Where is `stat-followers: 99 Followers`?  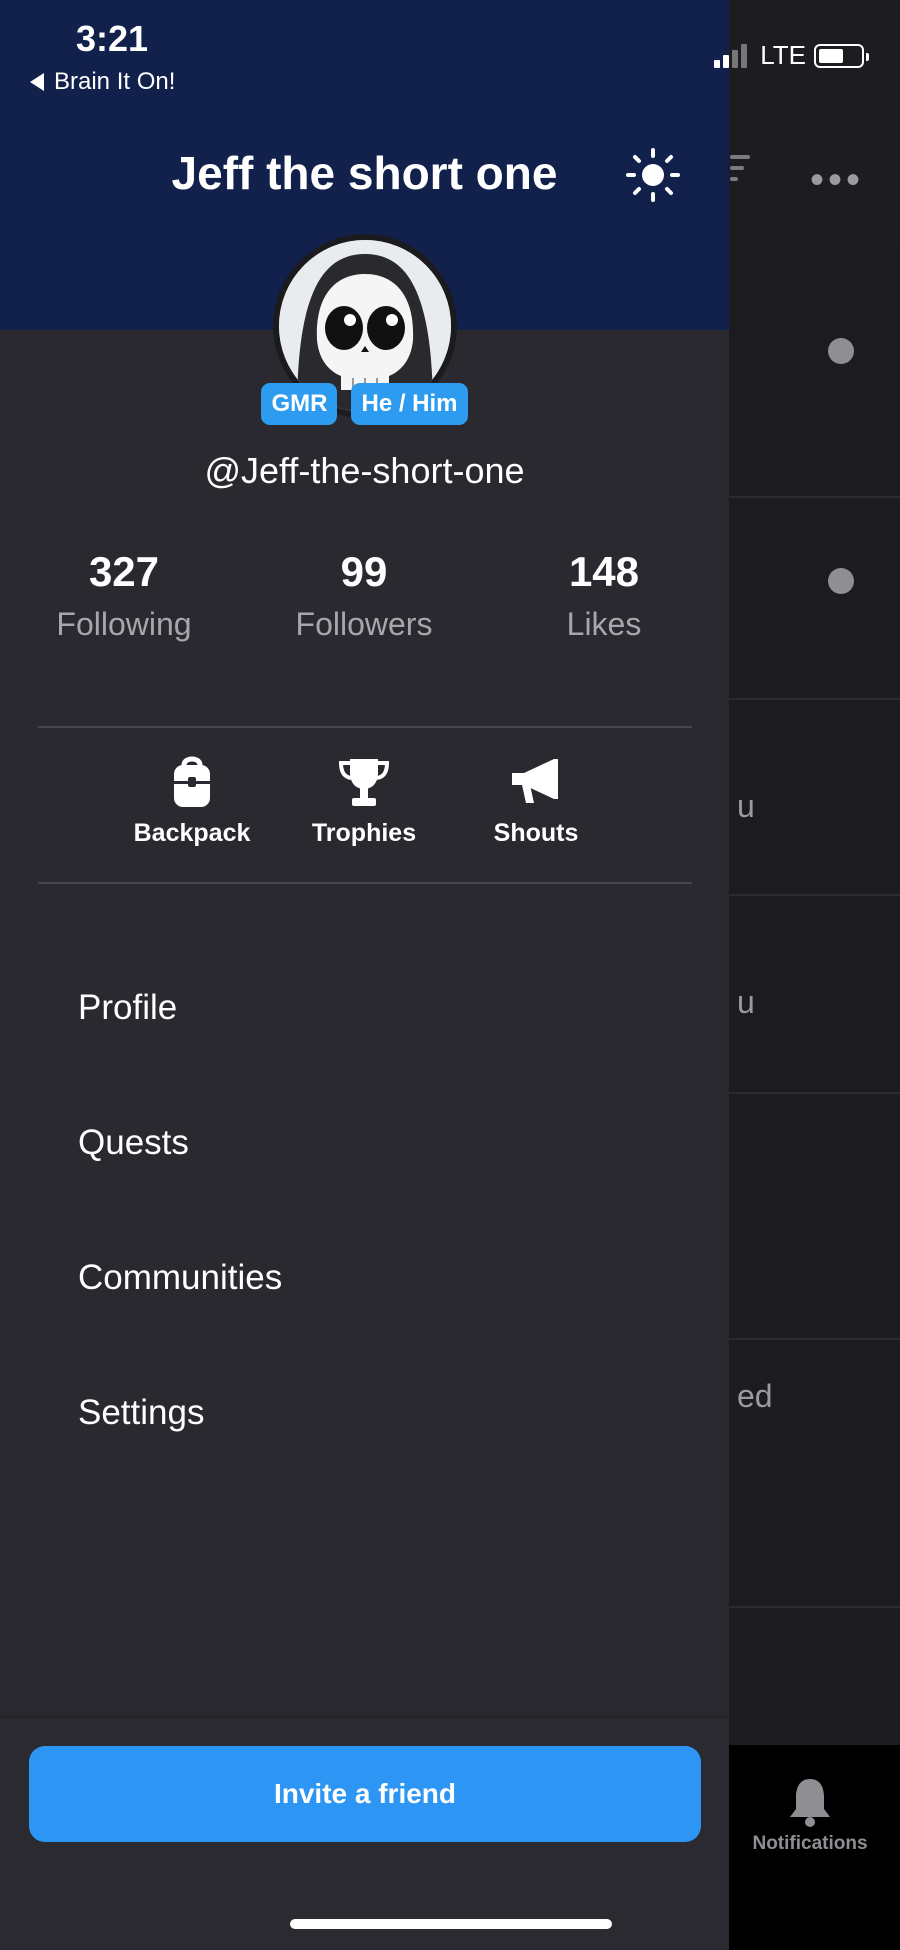
stat-followers: 99 Followers is located at coordinates (364, 595).